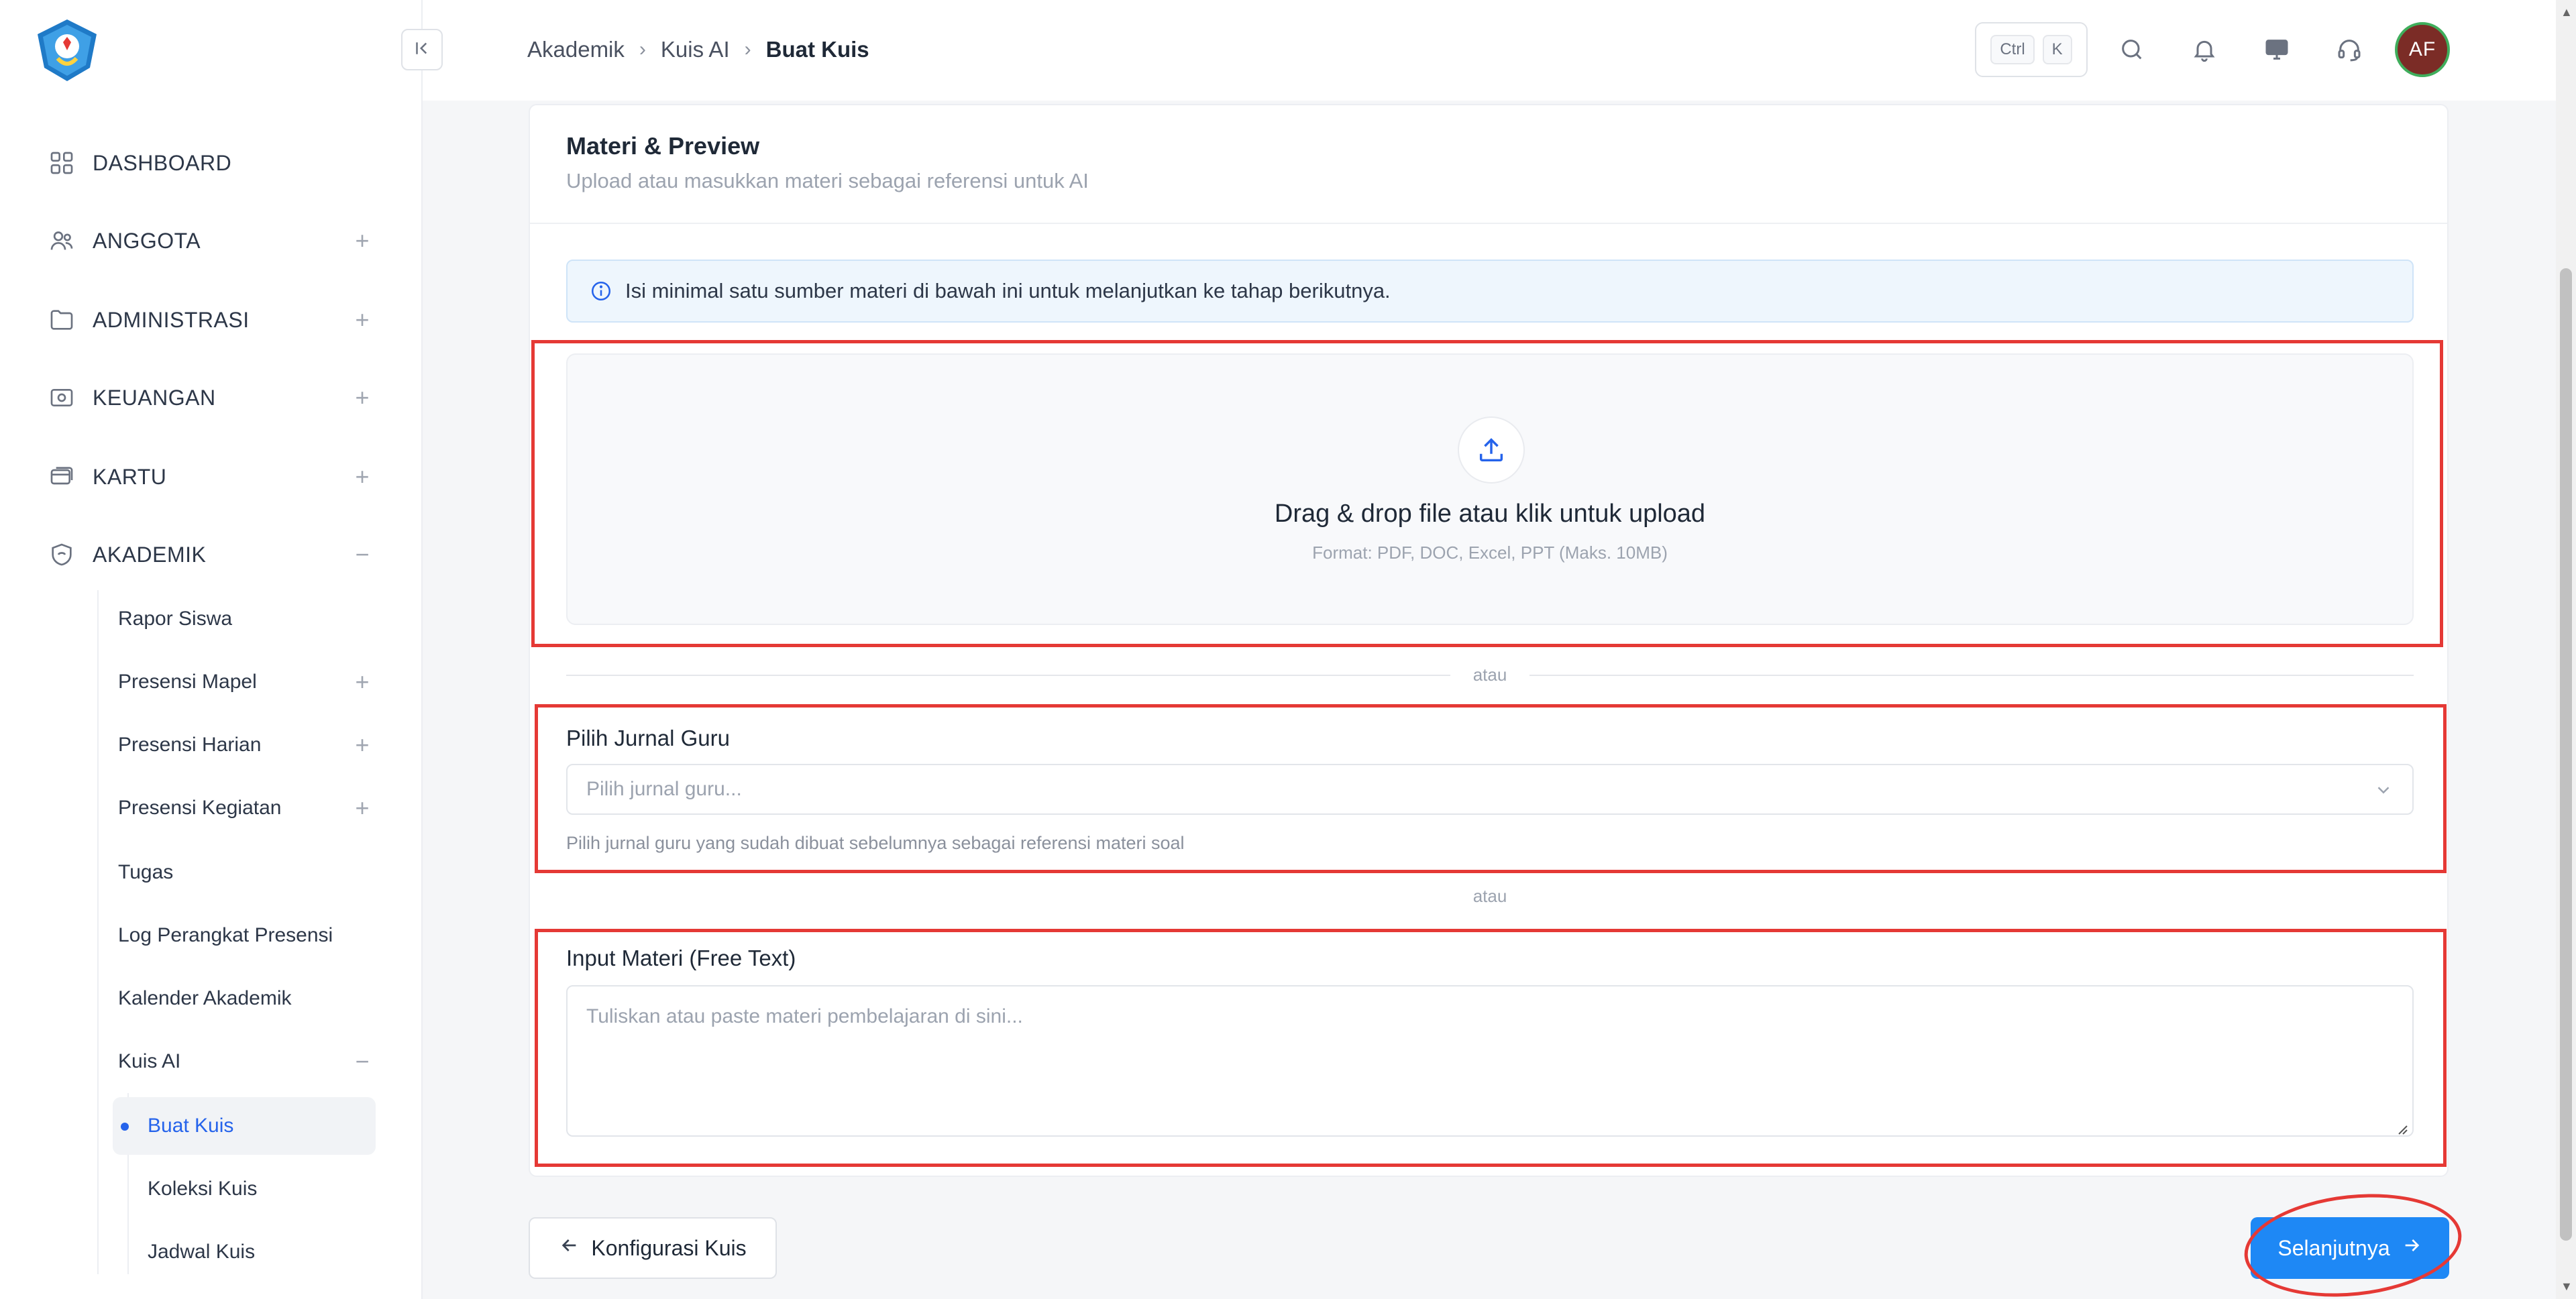 Image resolution: width=2576 pixels, height=1299 pixels. I want to click on sidebar-item-label: Rapor Siswa, so click(175, 619).